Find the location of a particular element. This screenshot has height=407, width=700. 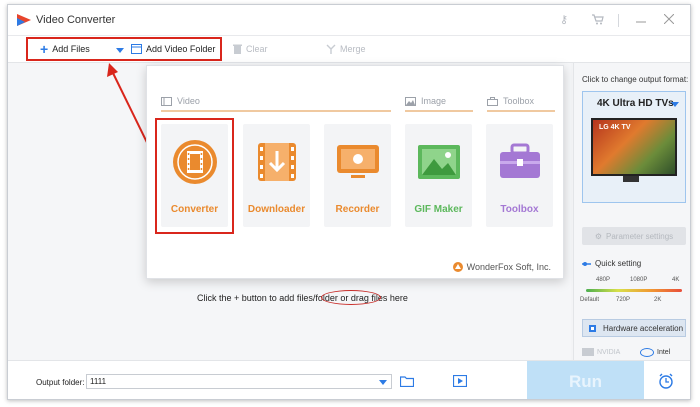

tv-stand is located at coordinates (631, 179).